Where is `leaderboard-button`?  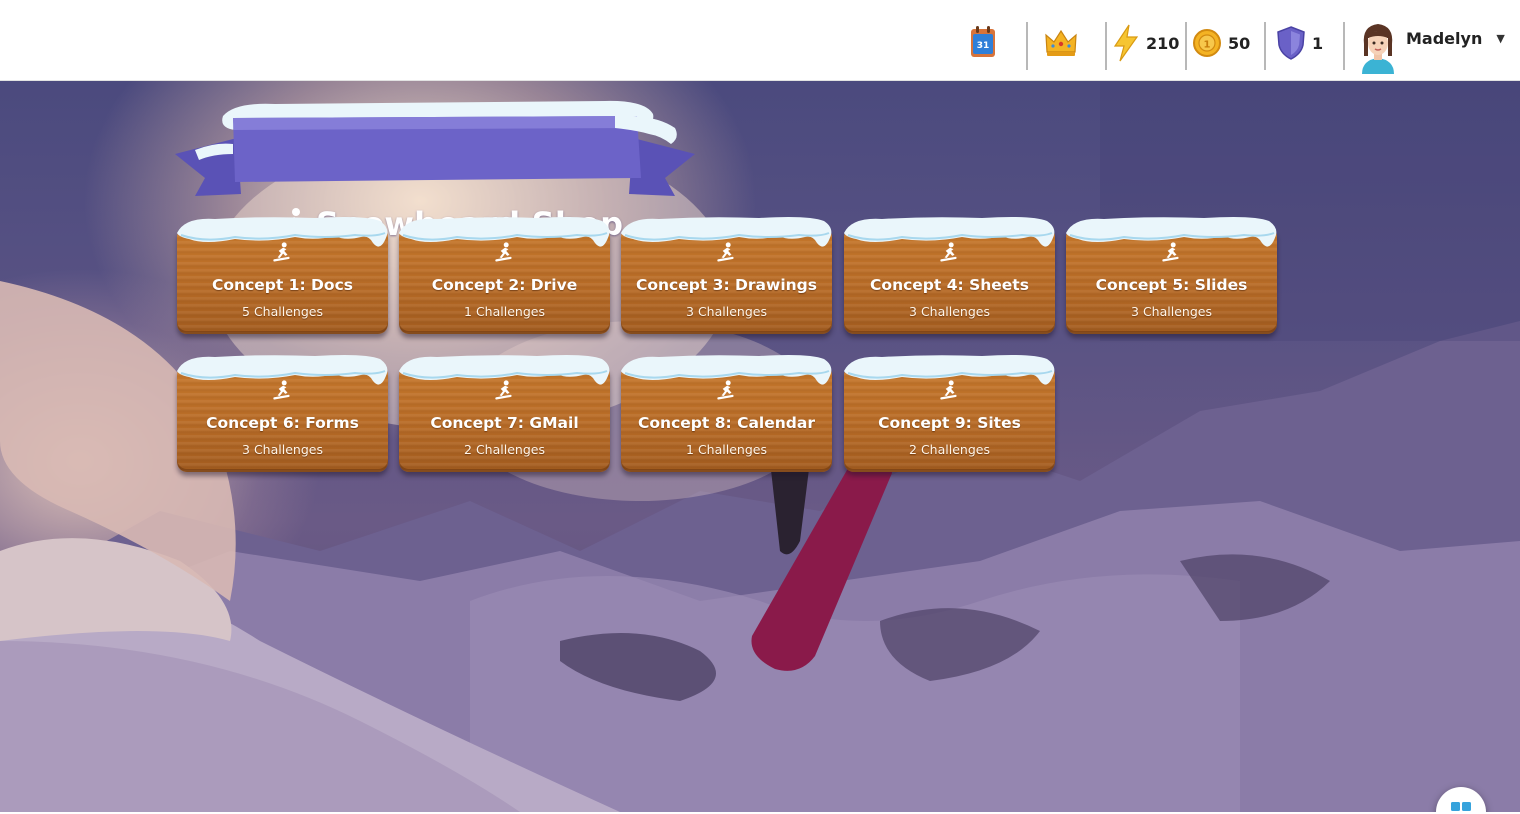 leaderboard-button is located at coordinates (1061, 43).